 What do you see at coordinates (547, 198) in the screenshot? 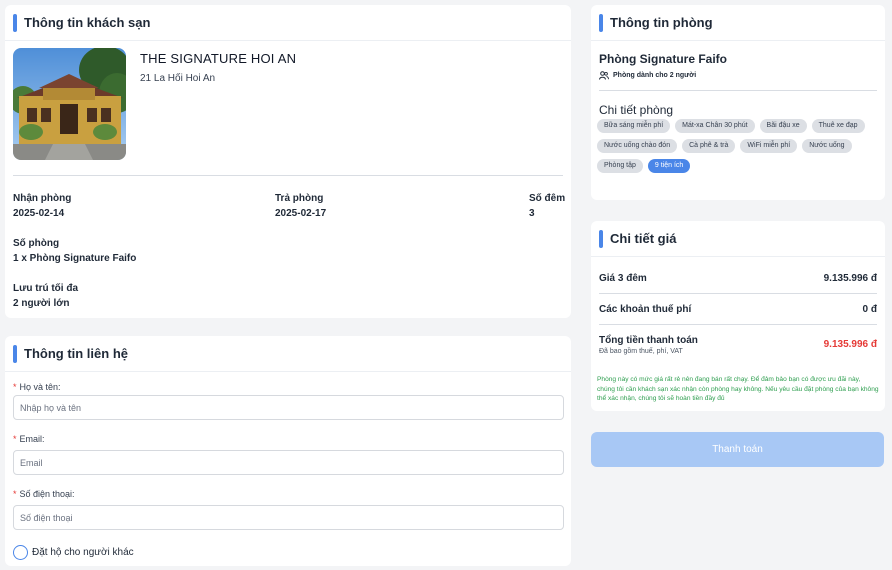
I see `nights-label: Số đêm` at bounding box center [547, 198].